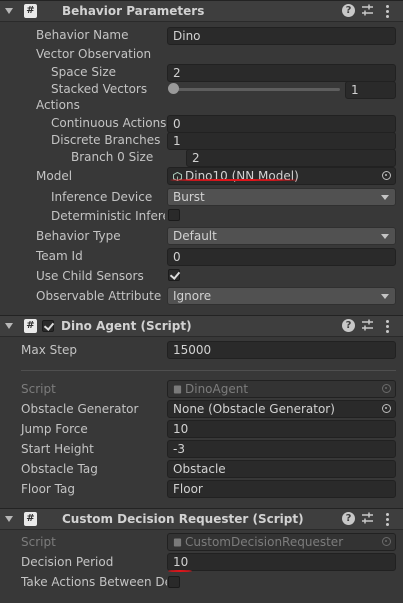 The width and height of the screenshot is (403, 603). I want to click on decision-requester-header: # Custom Decision Requester (Script) ?, so click(201, 519).